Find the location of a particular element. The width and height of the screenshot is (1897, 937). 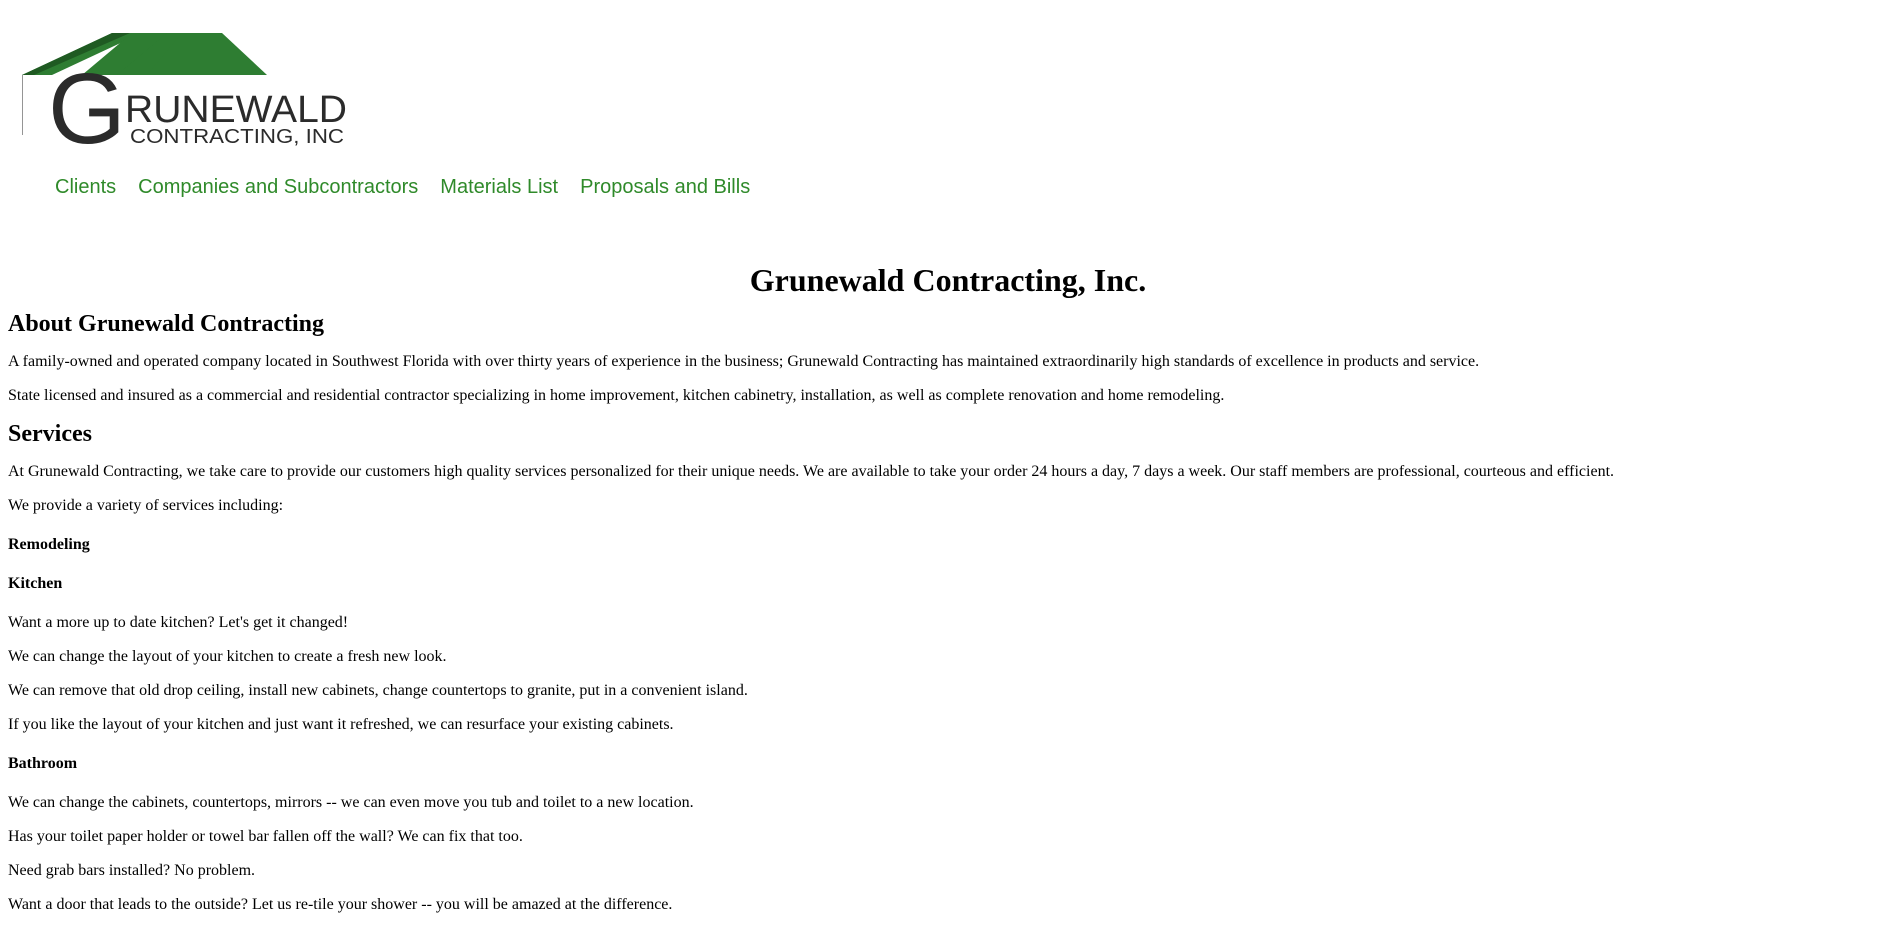

page-title: Grunewald Contracting, Inc. is located at coordinates (948, 280).